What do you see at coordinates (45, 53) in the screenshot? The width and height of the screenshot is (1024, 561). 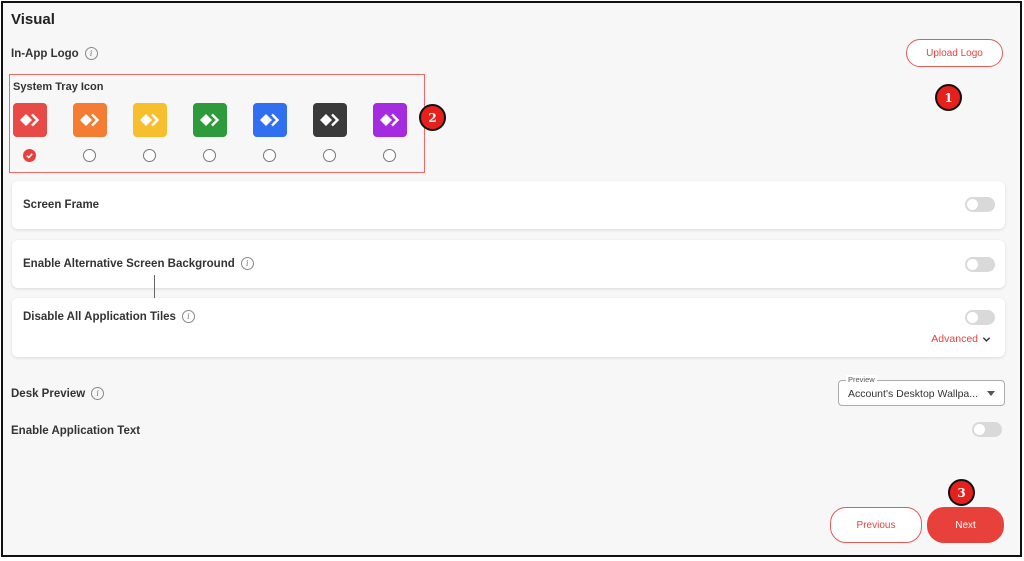 I see `in-app-logo-label: In-App Logo` at bounding box center [45, 53].